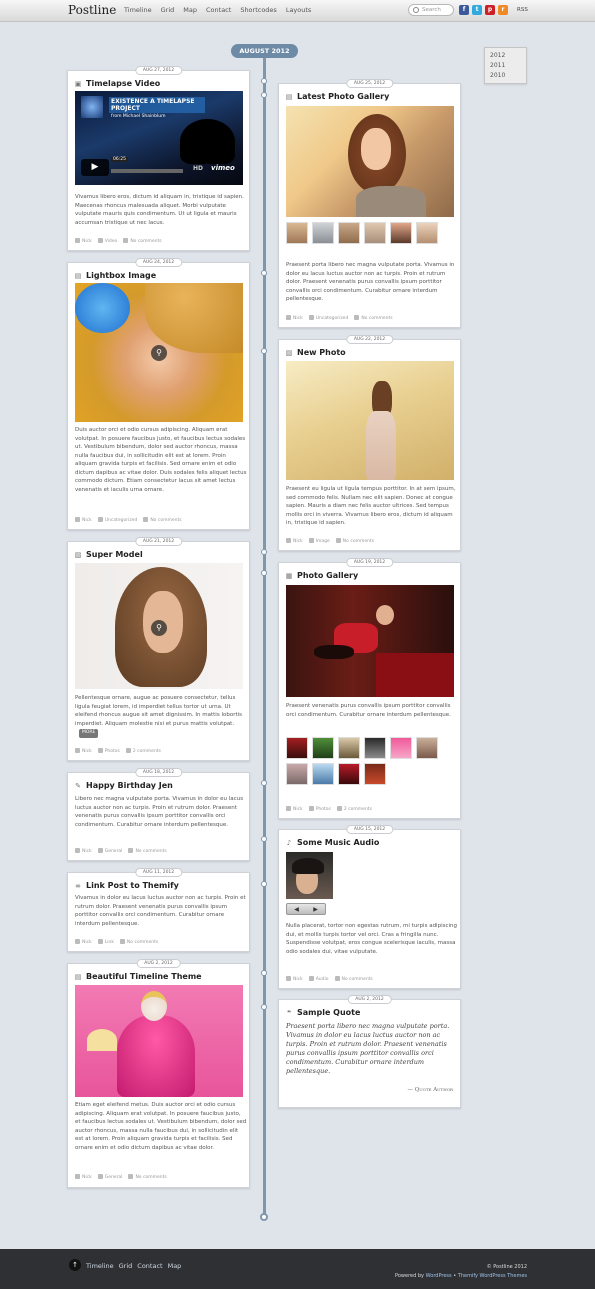 This screenshot has height=1289, width=595. I want to click on footer-nav-timeline: Timeline, so click(100, 1266).